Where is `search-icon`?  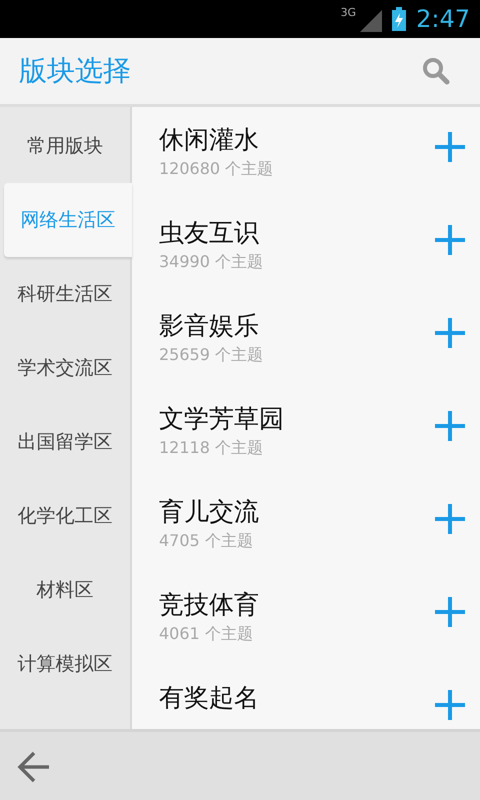 search-icon is located at coordinates (436, 71).